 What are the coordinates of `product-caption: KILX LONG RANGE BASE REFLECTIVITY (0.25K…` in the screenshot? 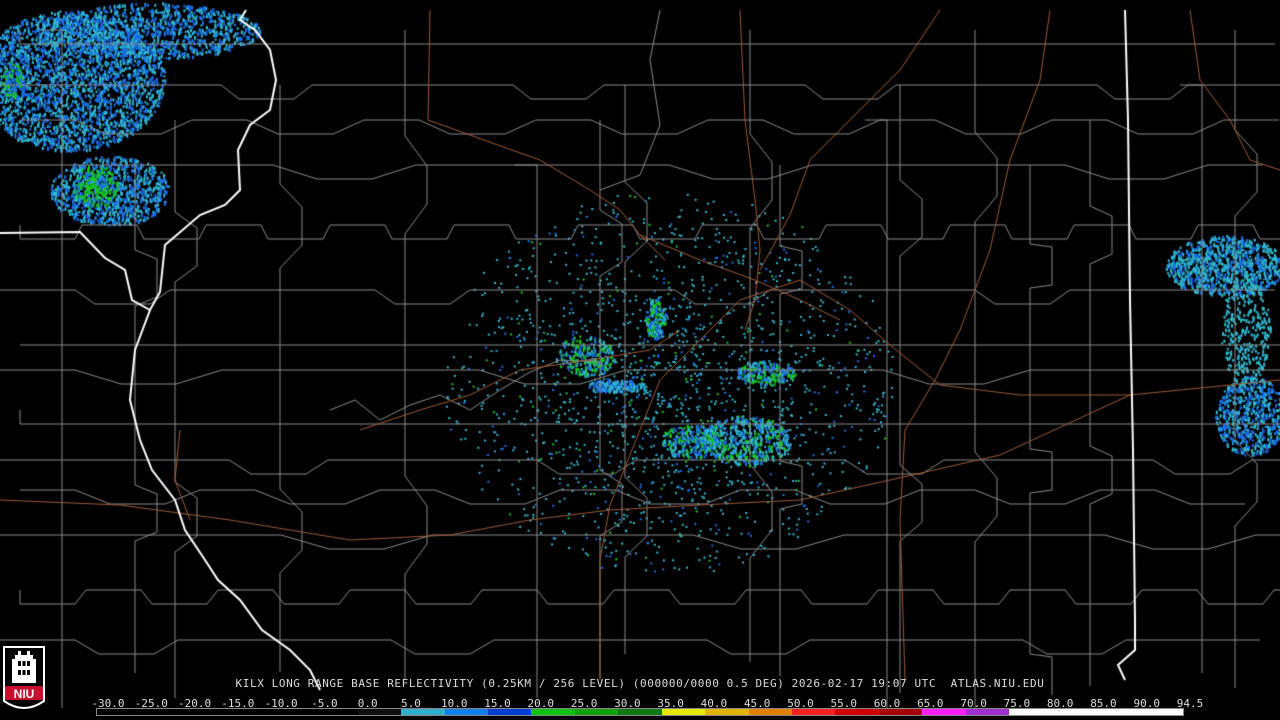 It's located at (640, 683).